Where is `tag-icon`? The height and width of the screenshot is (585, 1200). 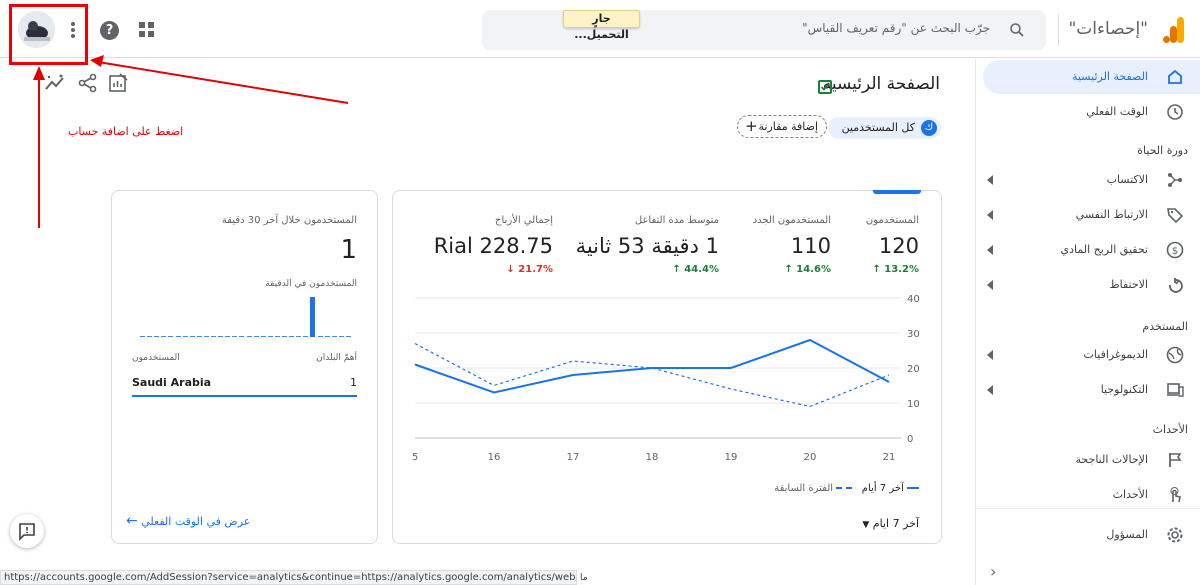 tag-icon is located at coordinates (1175, 216).